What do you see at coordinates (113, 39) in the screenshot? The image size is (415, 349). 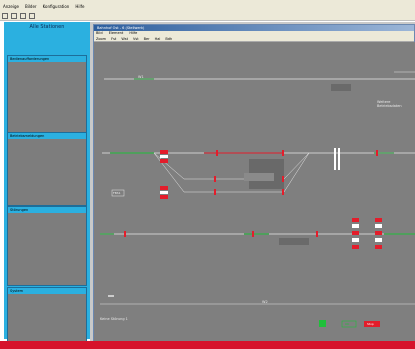 I see `tool-fst: Fst` at bounding box center [113, 39].